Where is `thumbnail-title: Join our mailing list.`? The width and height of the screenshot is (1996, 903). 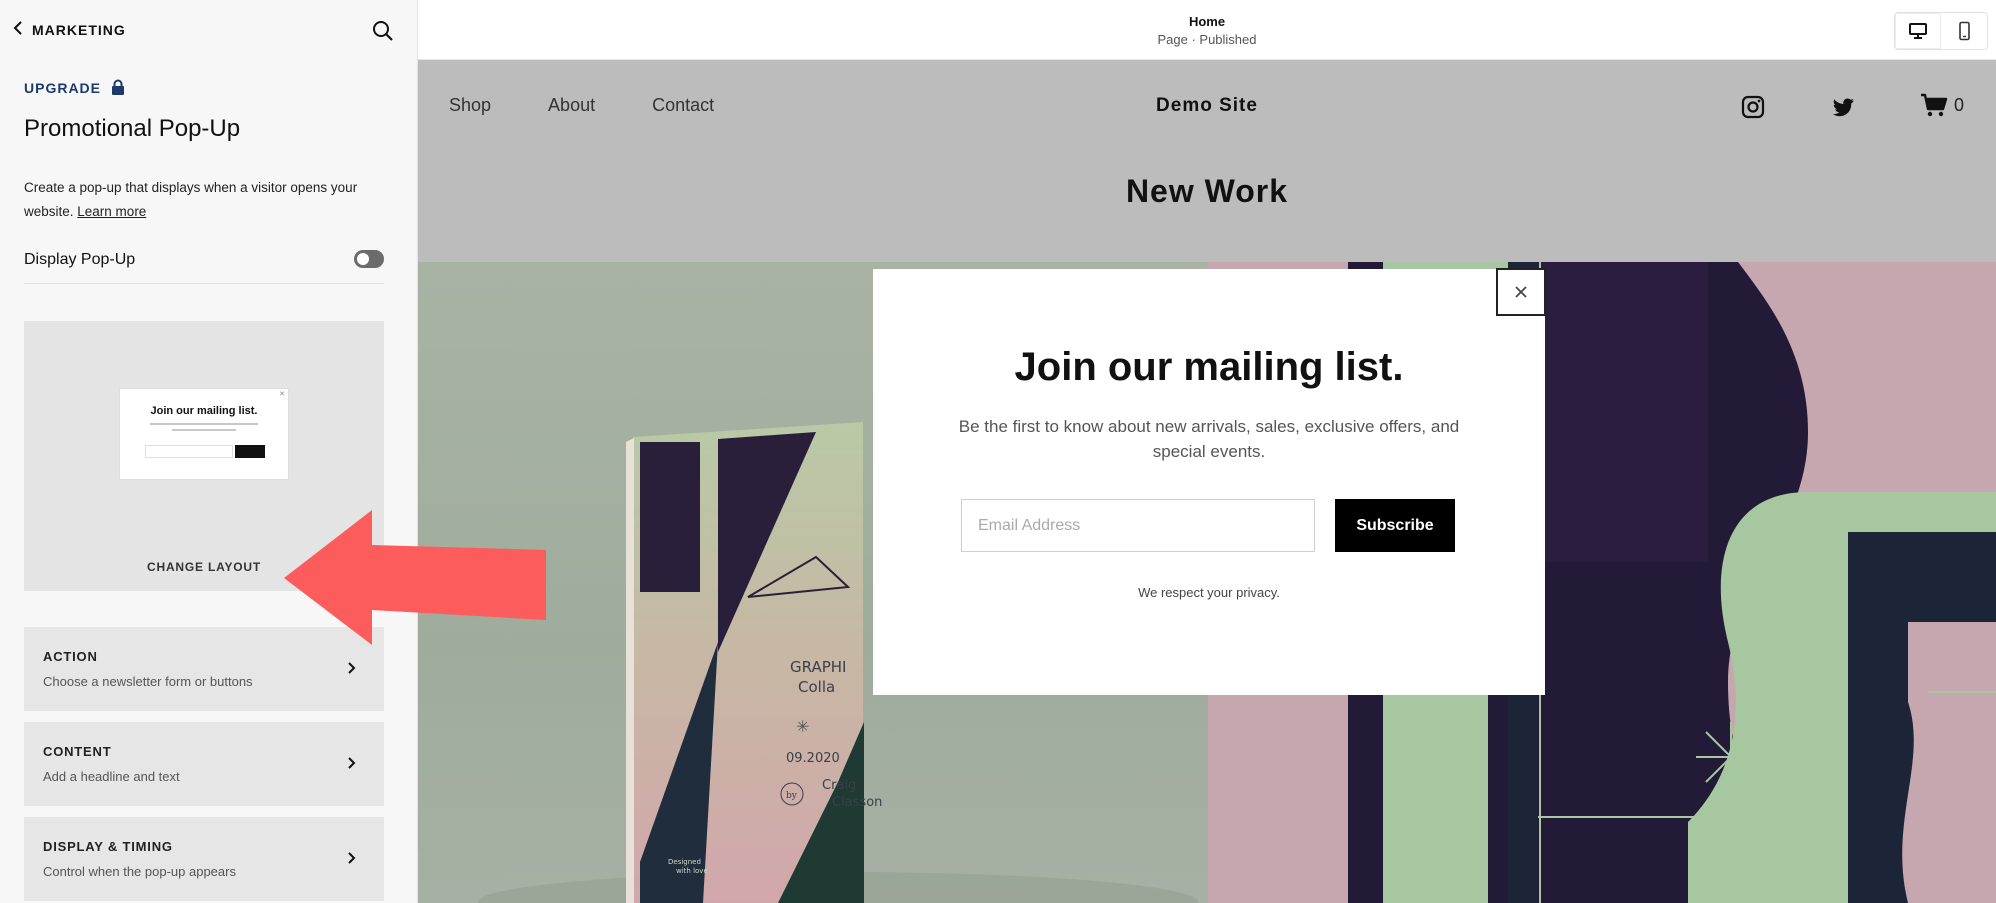
thumbnail-title: Join our mailing list. is located at coordinates (204, 411).